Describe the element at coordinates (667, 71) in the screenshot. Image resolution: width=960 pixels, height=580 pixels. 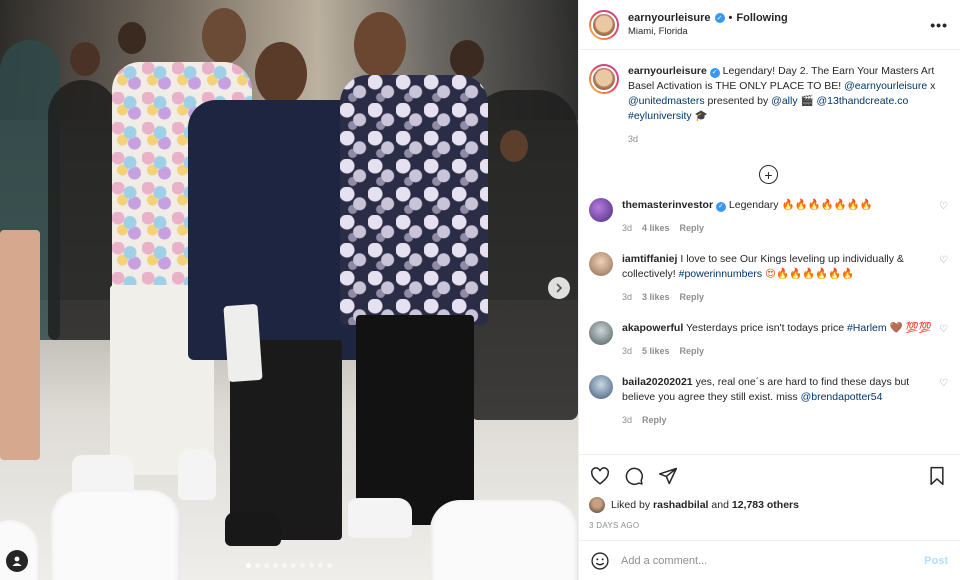
I see `caption-username: earnyourleisure` at that location.